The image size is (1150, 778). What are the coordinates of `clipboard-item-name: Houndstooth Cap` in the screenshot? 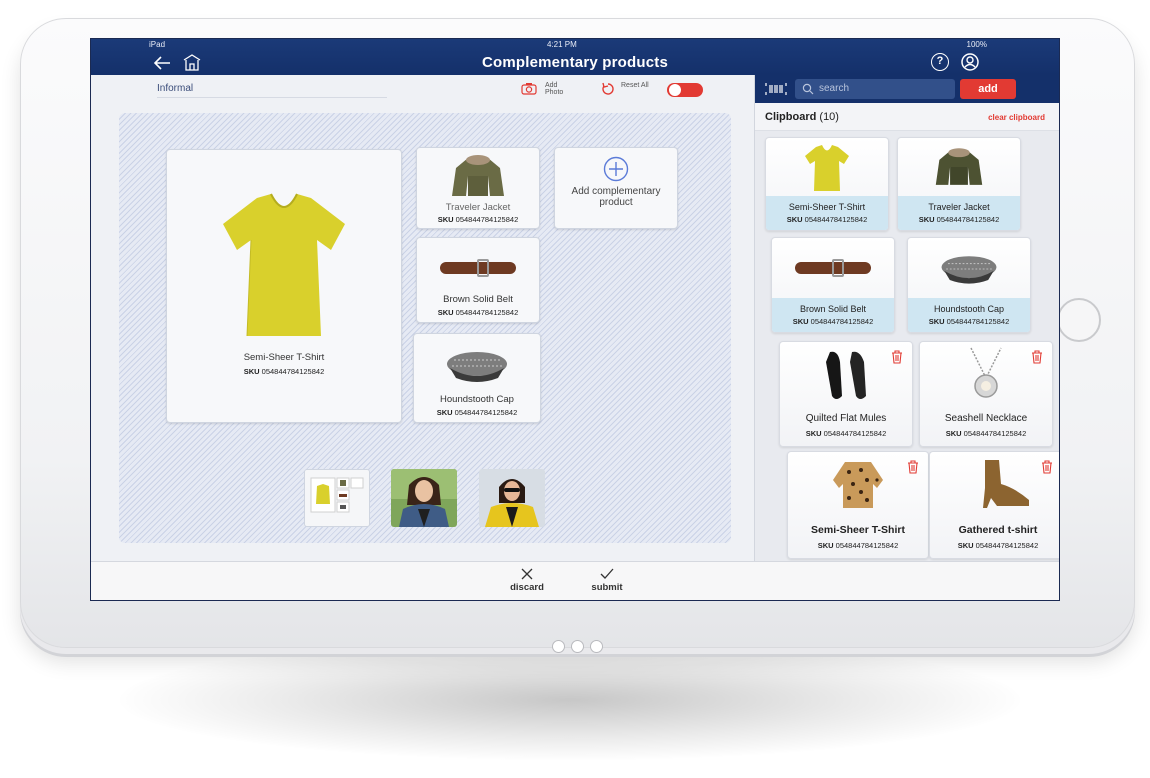 It's located at (969, 309).